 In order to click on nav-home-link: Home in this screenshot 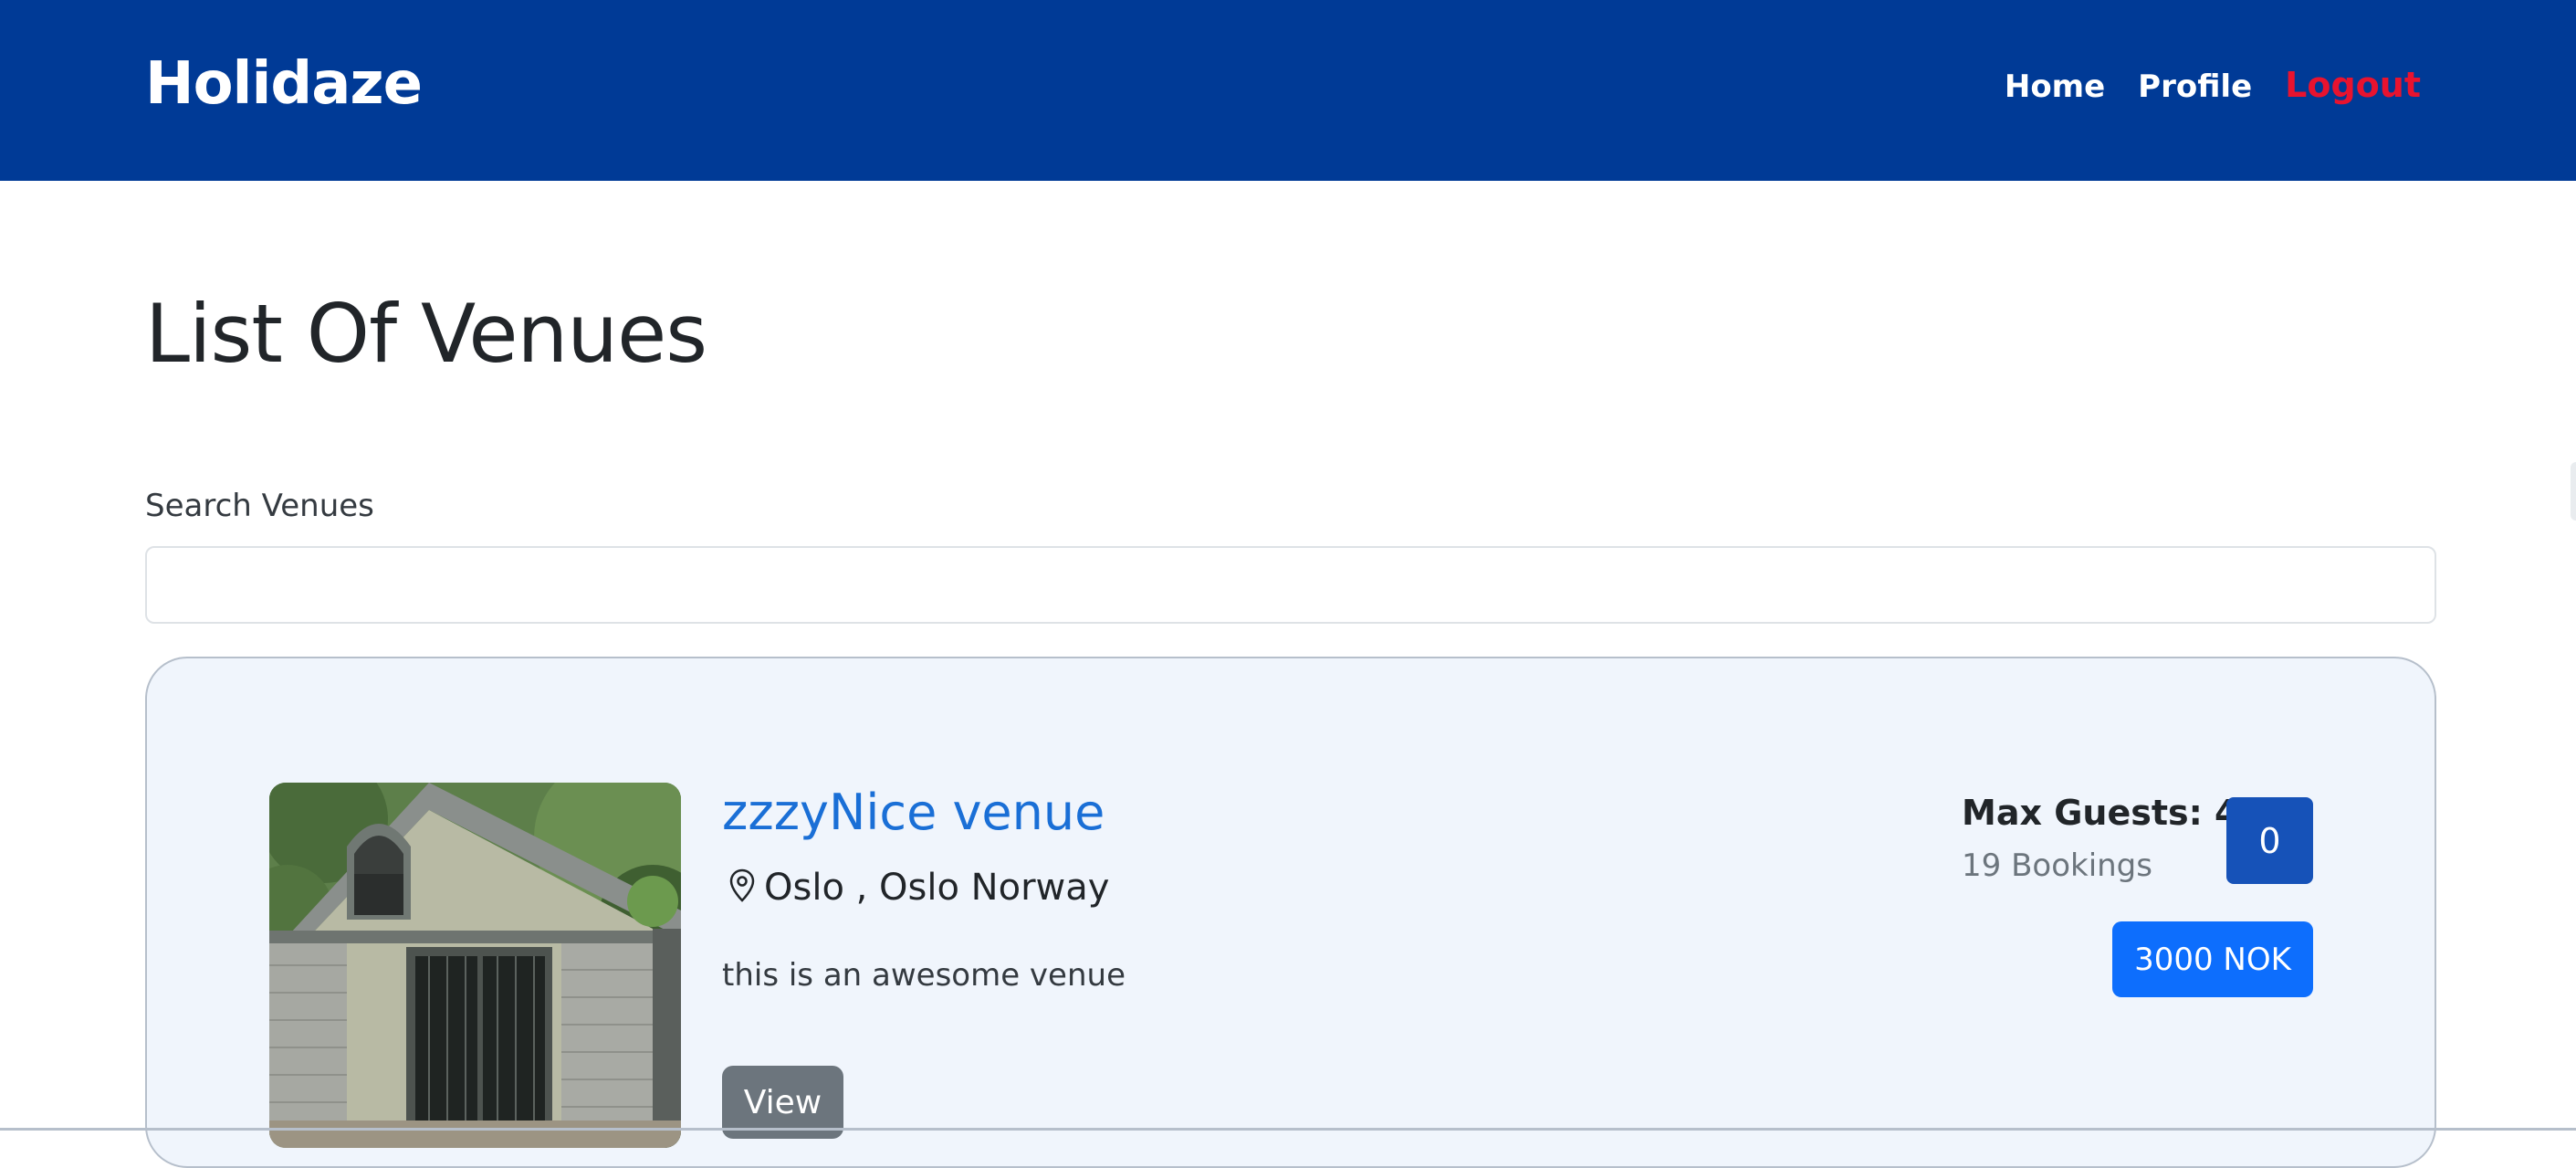, I will do `click(2055, 86)`.